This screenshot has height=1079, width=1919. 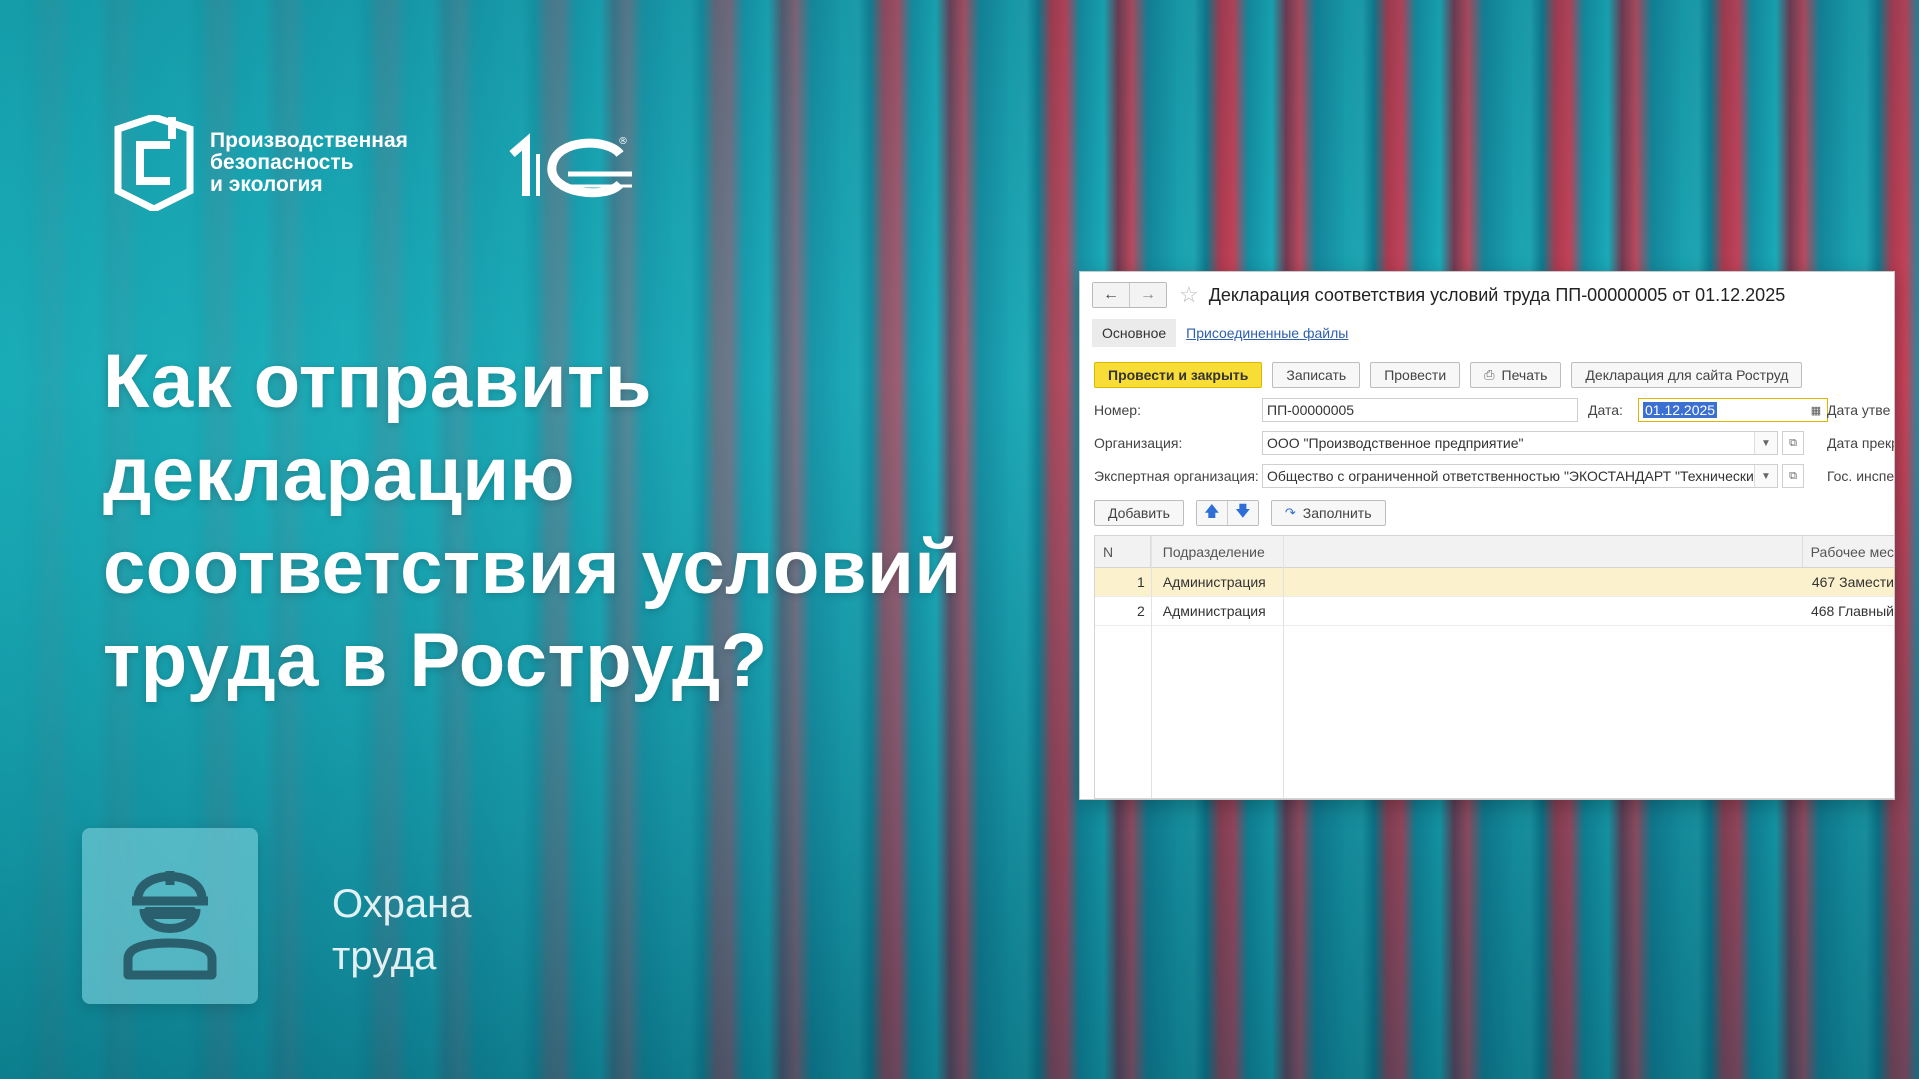 I want to click on fill-button-label: Заполнить, so click(x=1337, y=513).